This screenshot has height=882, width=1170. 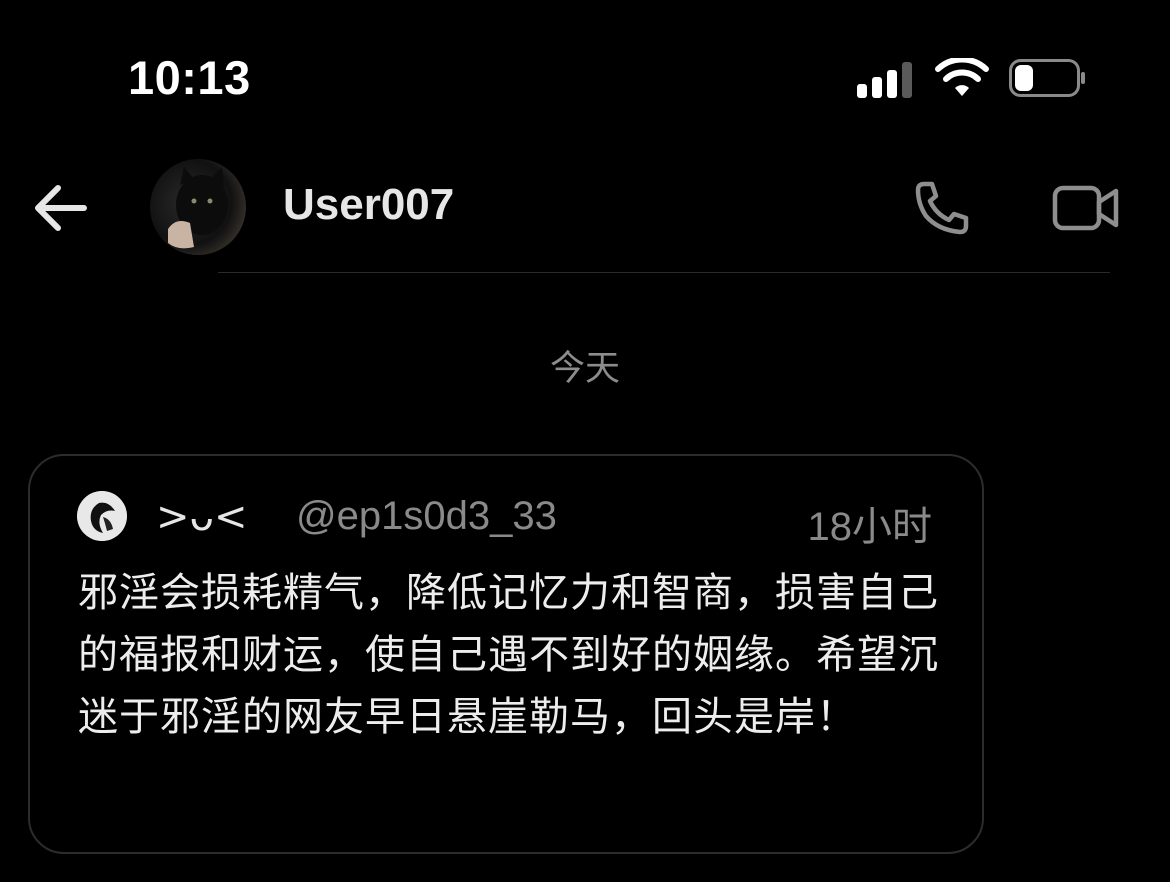 What do you see at coordinates (886, 79) in the screenshot?
I see `cellular-signal-icon` at bounding box center [886, 79].